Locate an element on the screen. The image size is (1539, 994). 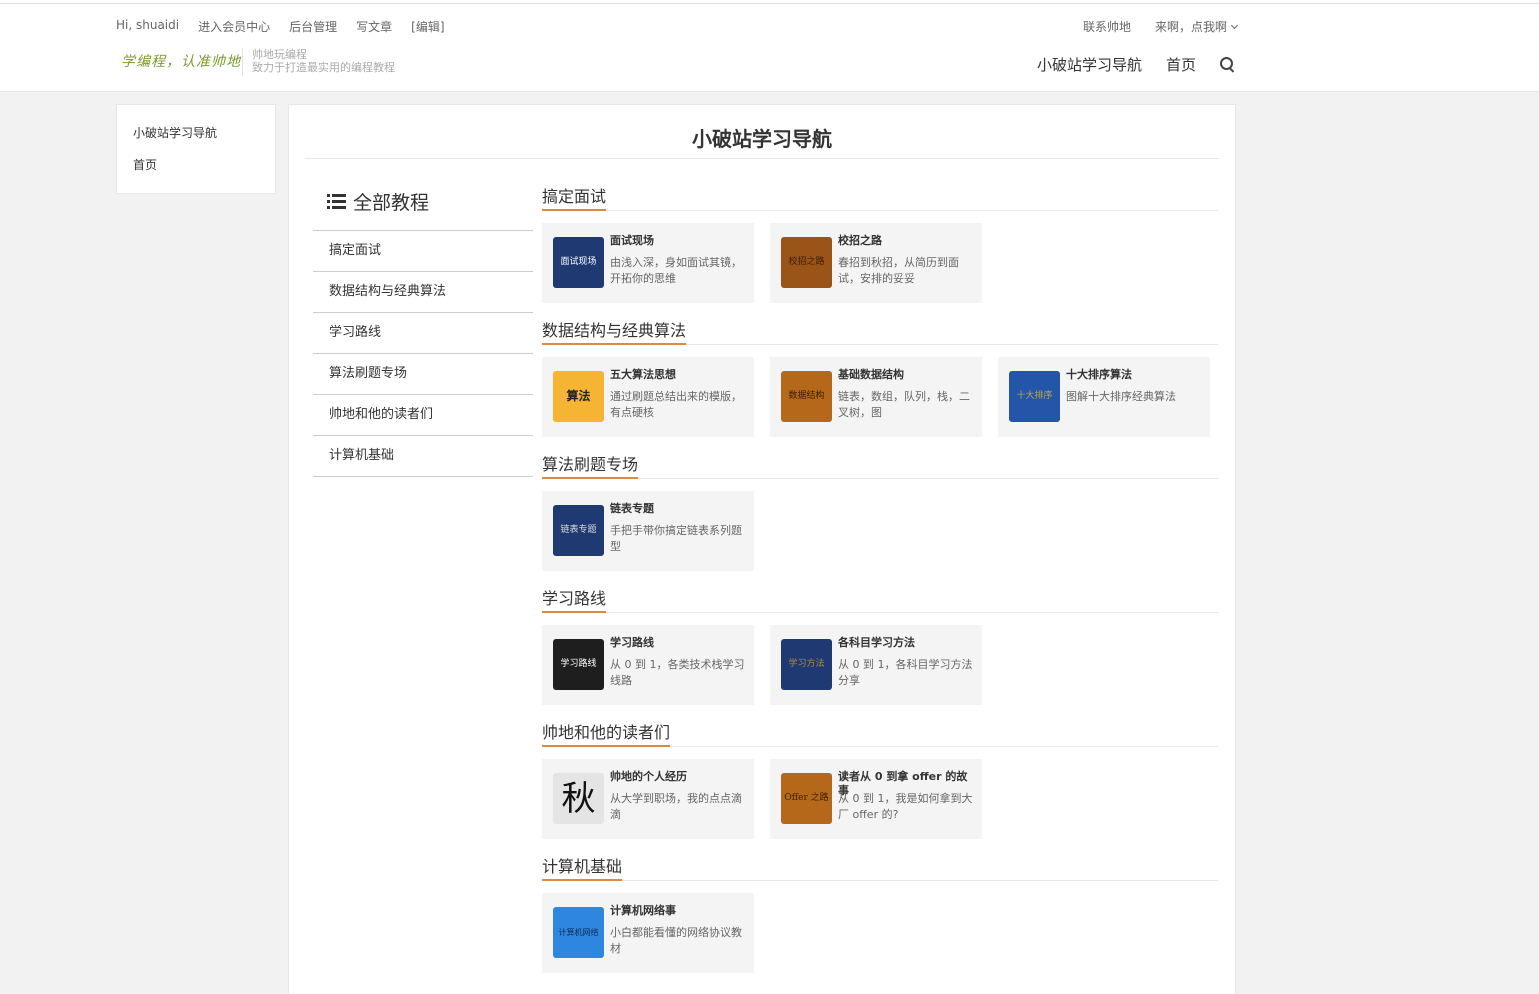
card-description: 从 0 到 1，各类技术栈学习线路 is located at coordinates (677, 672).